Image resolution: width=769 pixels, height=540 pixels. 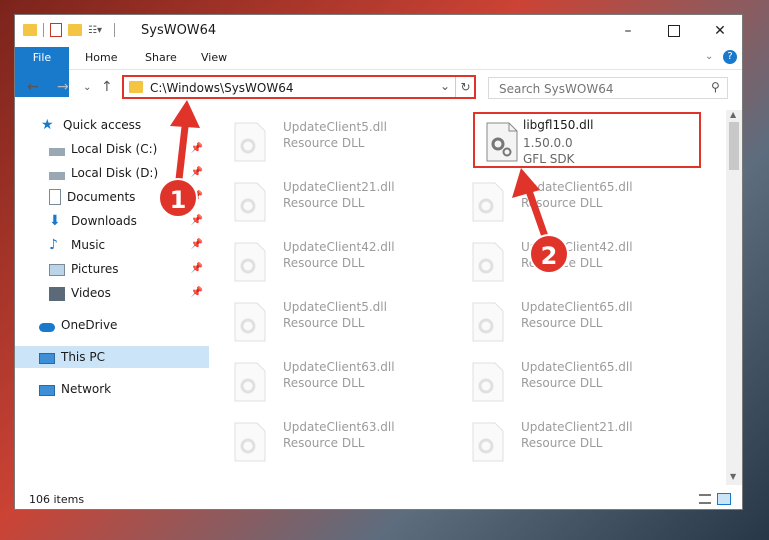 What do you see at coordinates (587, 140) in the screenshot?
I see `file-item-libgfl150: libgfl150.dll 1.50.0.0 GFL SDK` at bounding box center [587, 140].